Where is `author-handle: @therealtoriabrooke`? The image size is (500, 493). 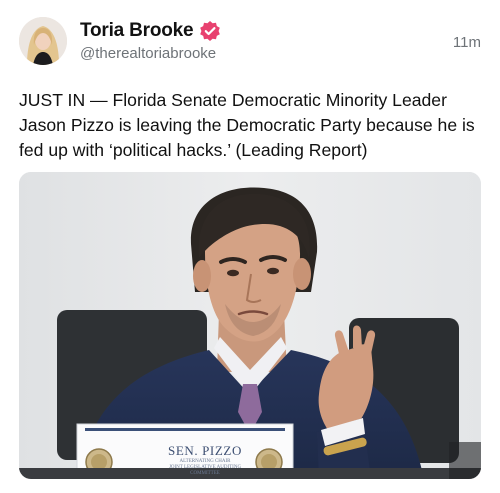 author-handle: @therealtoriabrooke is located at coordinates (148, 53).